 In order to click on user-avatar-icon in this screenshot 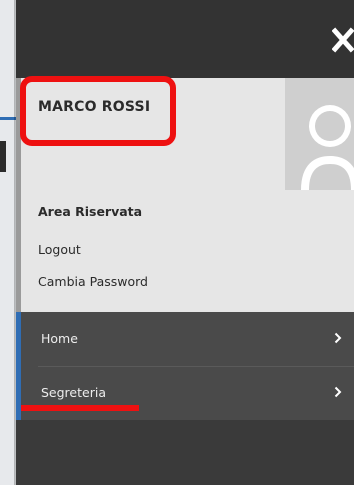, I will do `click(319, 134)`.